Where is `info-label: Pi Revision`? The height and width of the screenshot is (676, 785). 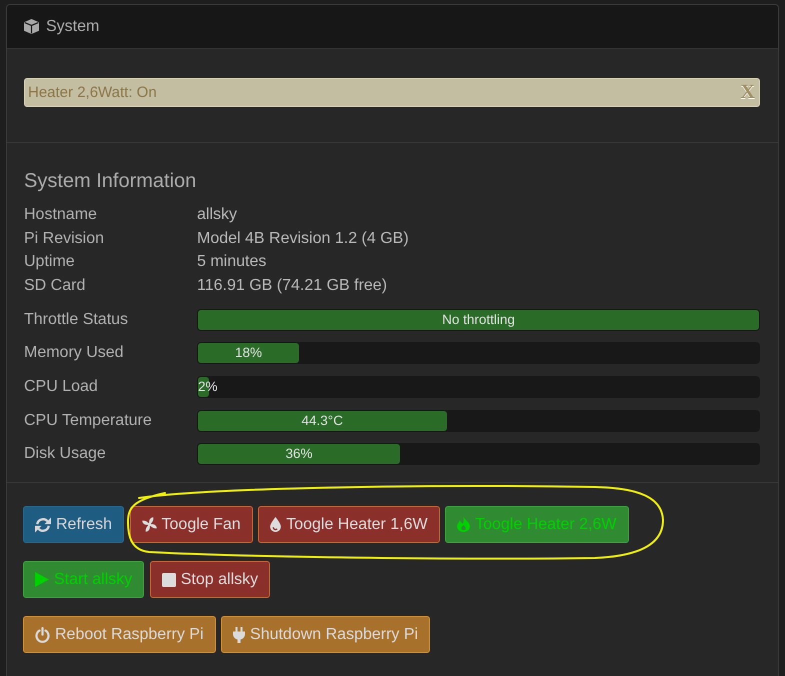 info-label: Pi Revision is located at coordinates (65, 238).